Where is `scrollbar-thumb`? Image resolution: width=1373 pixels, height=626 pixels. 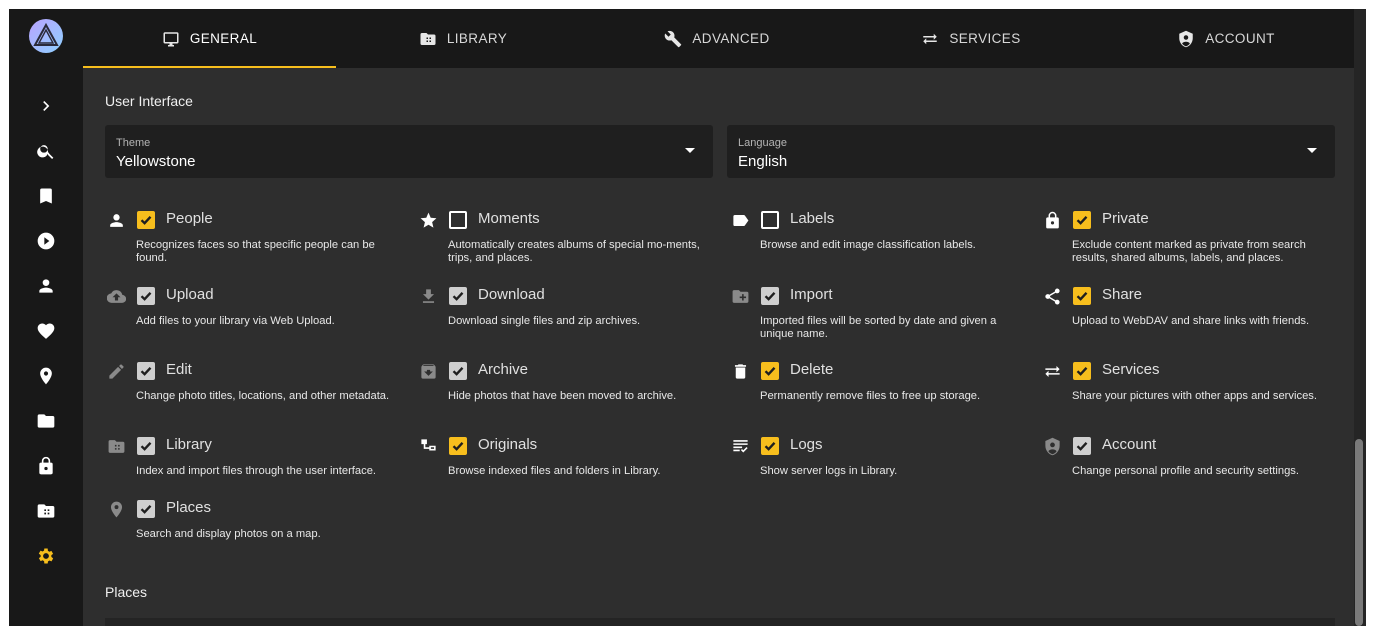
scrollbar-thumb is located at coordinates (1359, 532).